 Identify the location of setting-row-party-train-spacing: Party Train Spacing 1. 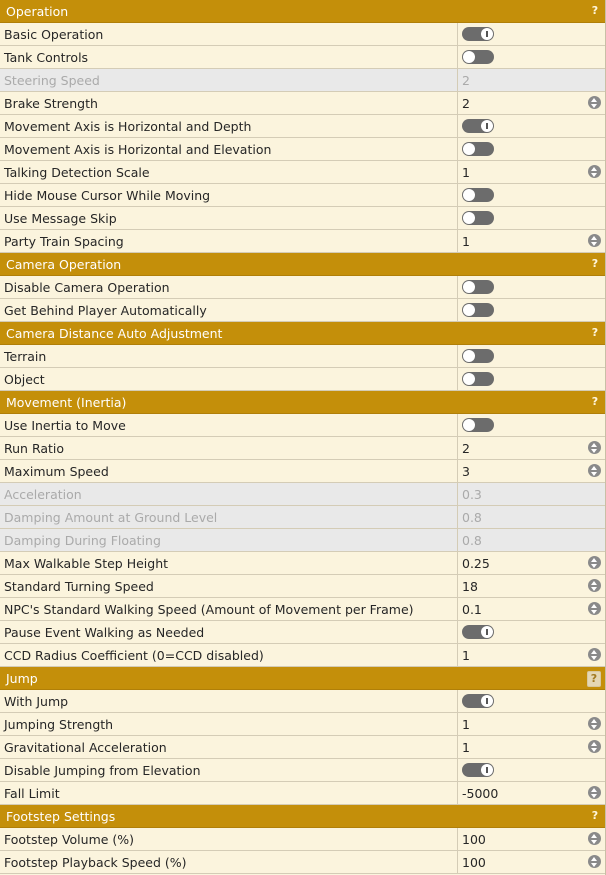
(302, 241).